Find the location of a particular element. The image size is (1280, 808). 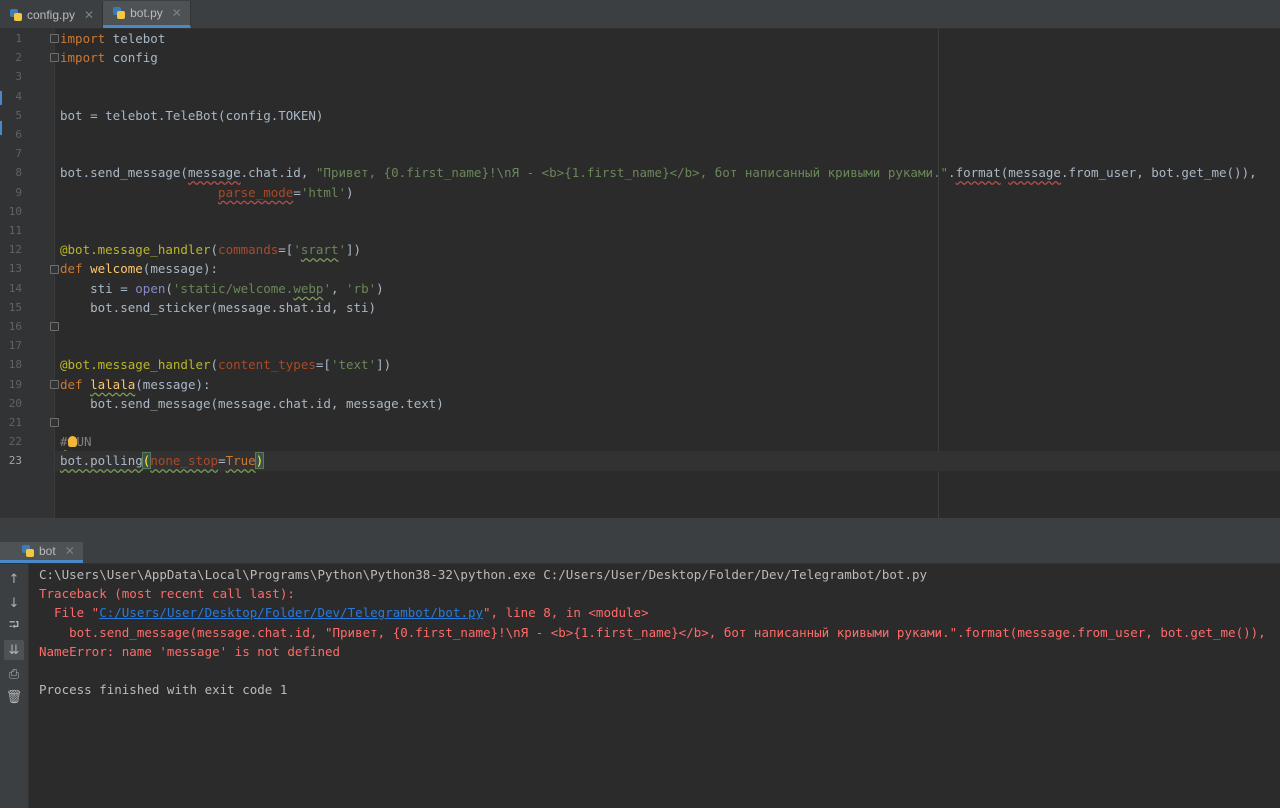

string-literal: 'html' is located at coordinates (323, 192).